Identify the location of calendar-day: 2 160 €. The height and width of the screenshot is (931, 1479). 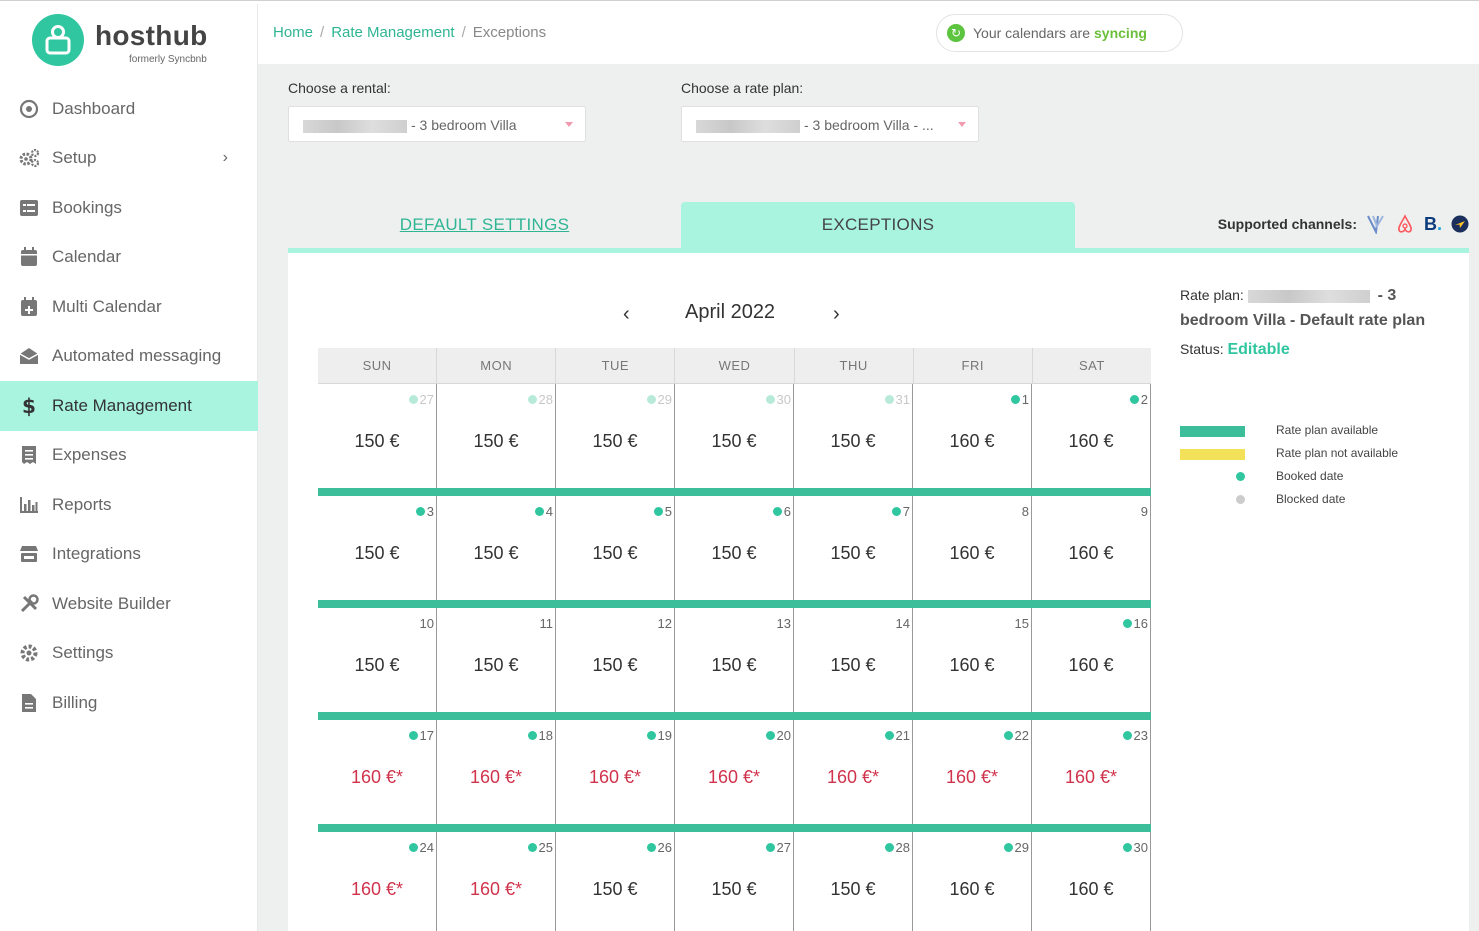
(1091, 436).